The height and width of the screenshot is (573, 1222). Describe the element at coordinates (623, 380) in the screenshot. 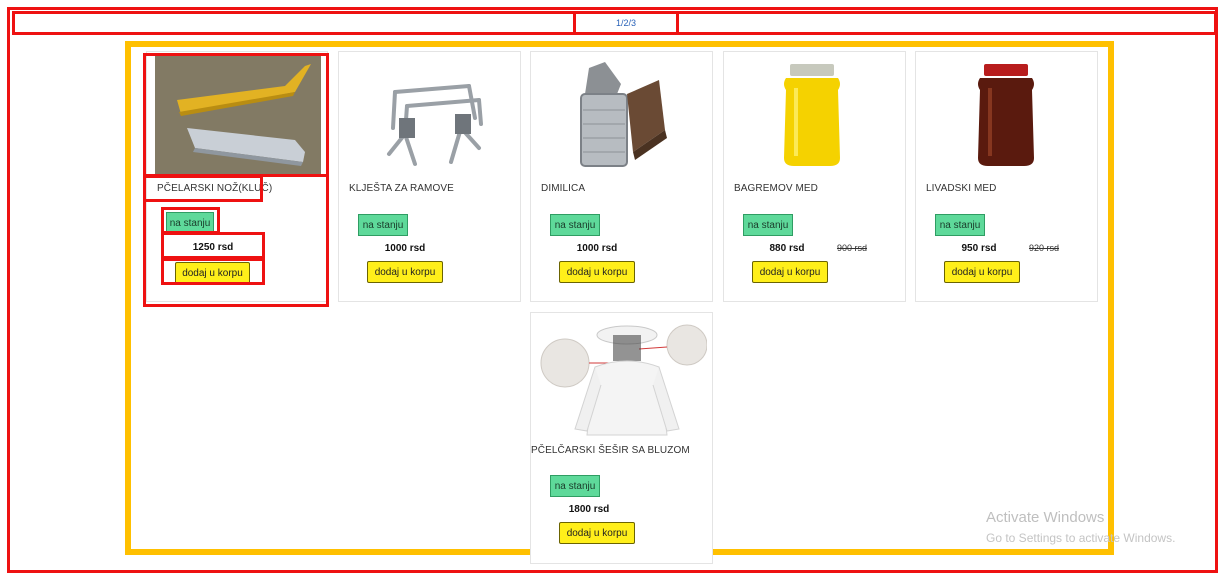

I see `beekeeper-suit-image` at that location.